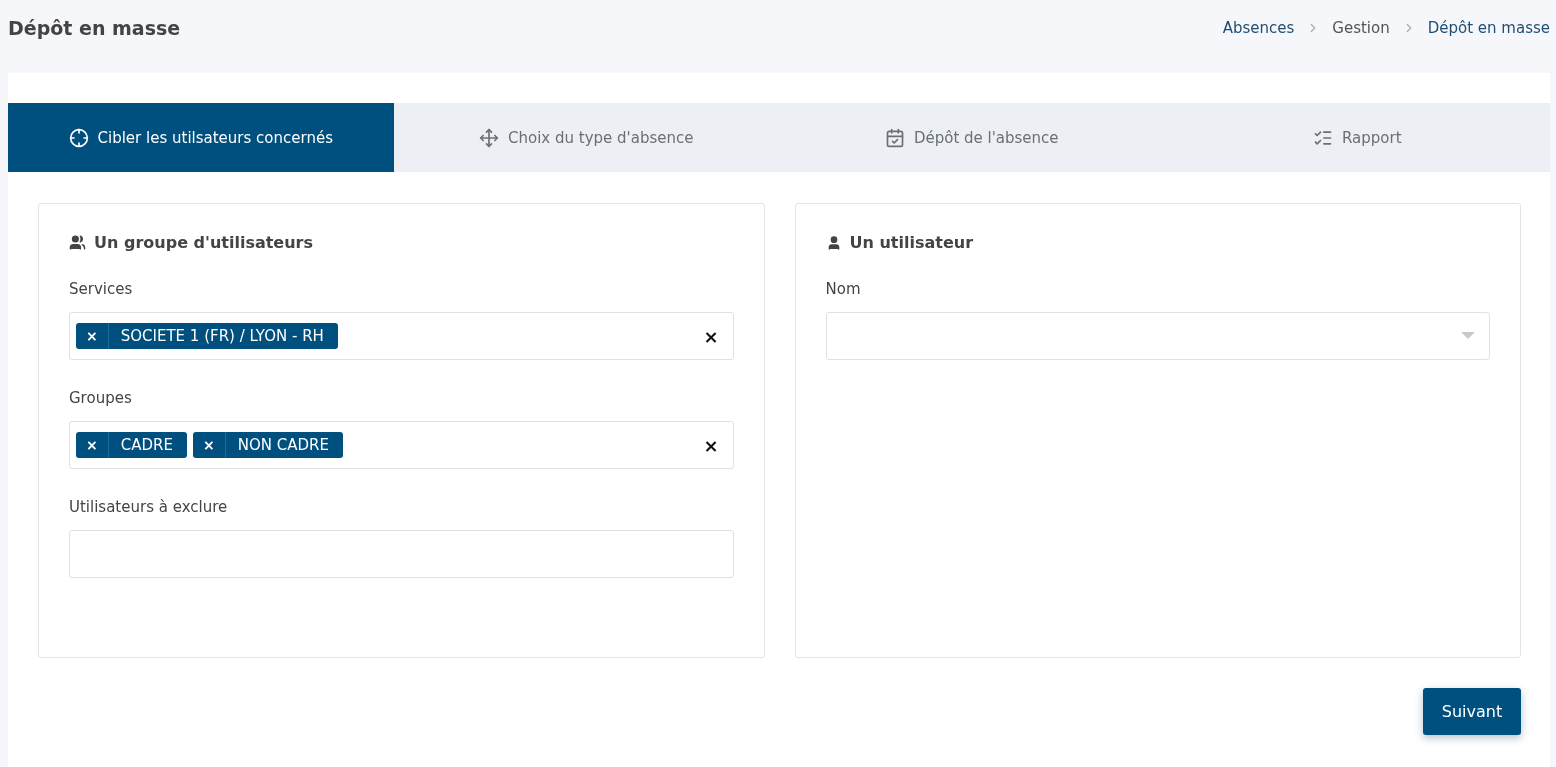 This screenshot has height=767, width=1556. What do you see at coordinates (1357, 137) in the screenshot?
I see `step-tab: Rapport` at bounding box center [1357, 137].